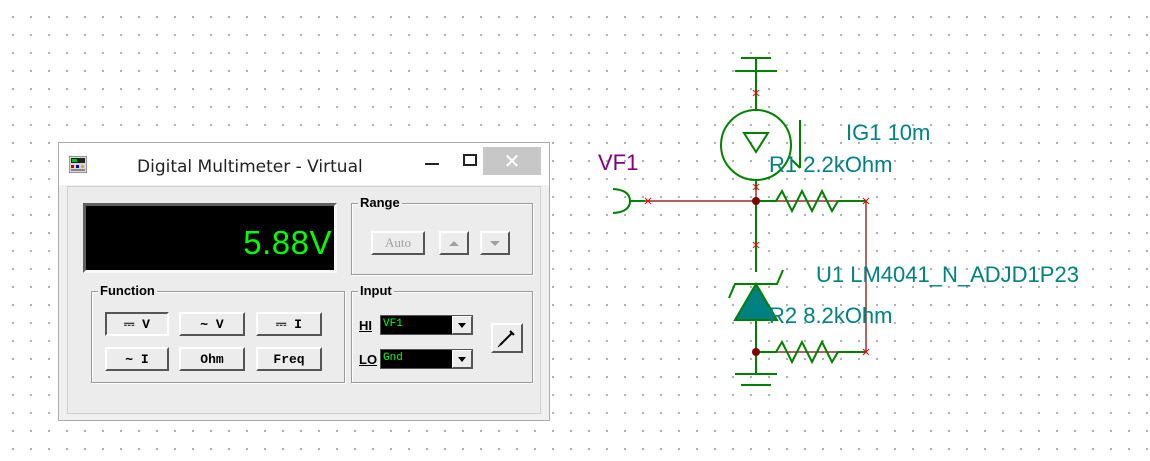  Describe the element at coordinates (426, 325) in the screenshot. I see `hi-select: VF1` at that location.